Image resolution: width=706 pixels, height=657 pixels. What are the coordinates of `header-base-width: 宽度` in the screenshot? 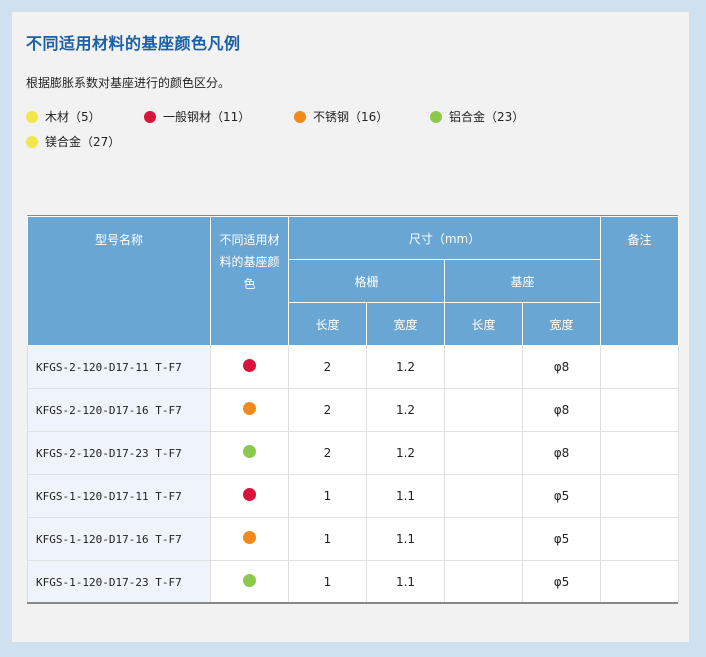 It's located at (561, 324).